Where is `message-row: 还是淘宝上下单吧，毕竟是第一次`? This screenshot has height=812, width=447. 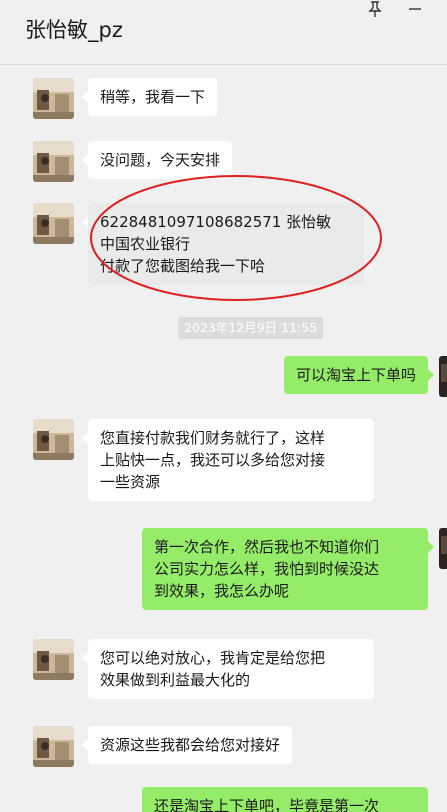 message-row: 还是淘宝上下单吧，毕竟是第一次 is located at coordinates (223, 799).